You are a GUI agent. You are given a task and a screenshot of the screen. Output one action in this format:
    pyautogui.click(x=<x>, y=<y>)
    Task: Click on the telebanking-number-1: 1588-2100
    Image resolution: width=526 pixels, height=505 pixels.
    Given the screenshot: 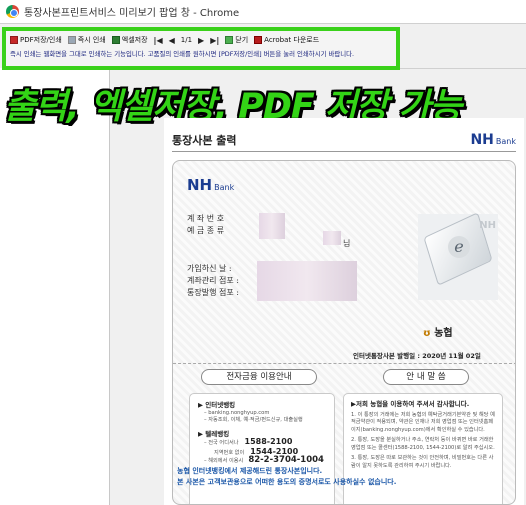 What is the action you would take?
    pyautogui.click(x=268, y=441)
    